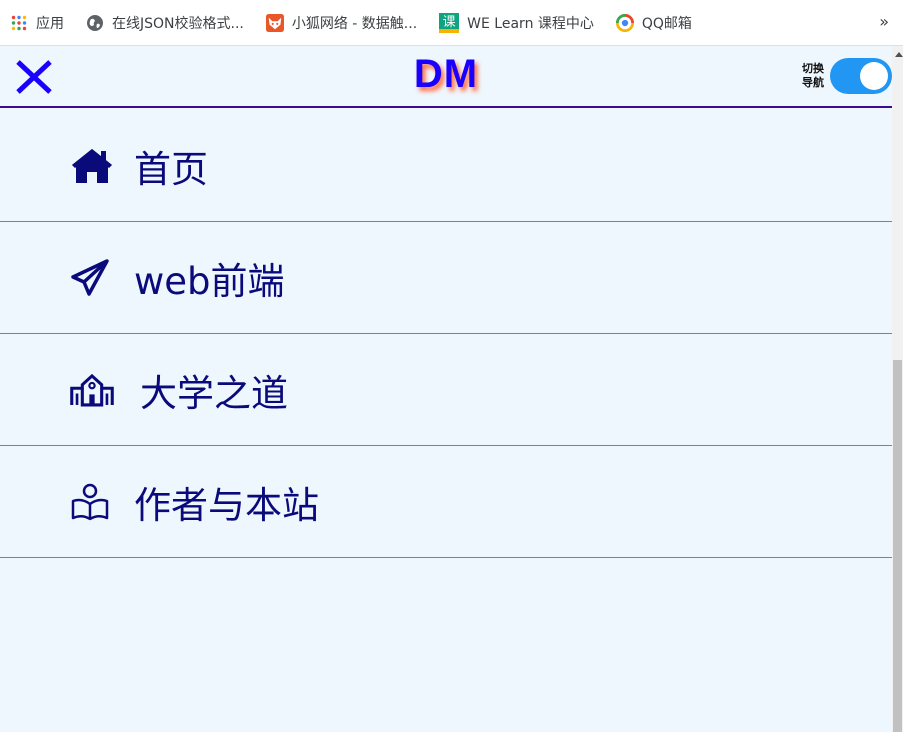  I want to click on bookmark-apps: 应用, so click(37, 23).